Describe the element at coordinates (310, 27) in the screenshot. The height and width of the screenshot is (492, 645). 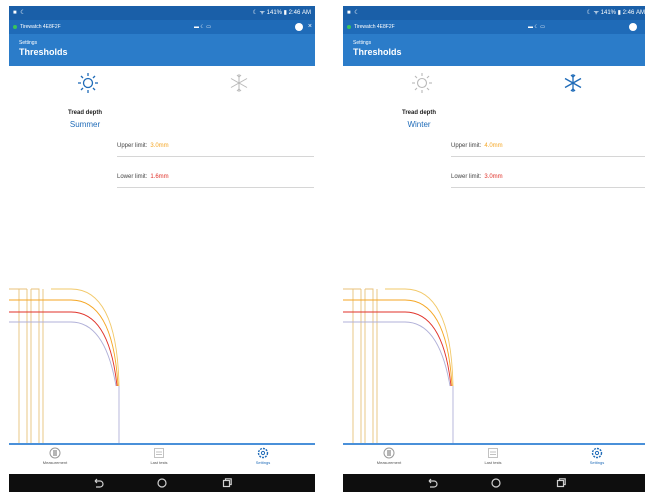
I see `close-icon: ×` at that location.